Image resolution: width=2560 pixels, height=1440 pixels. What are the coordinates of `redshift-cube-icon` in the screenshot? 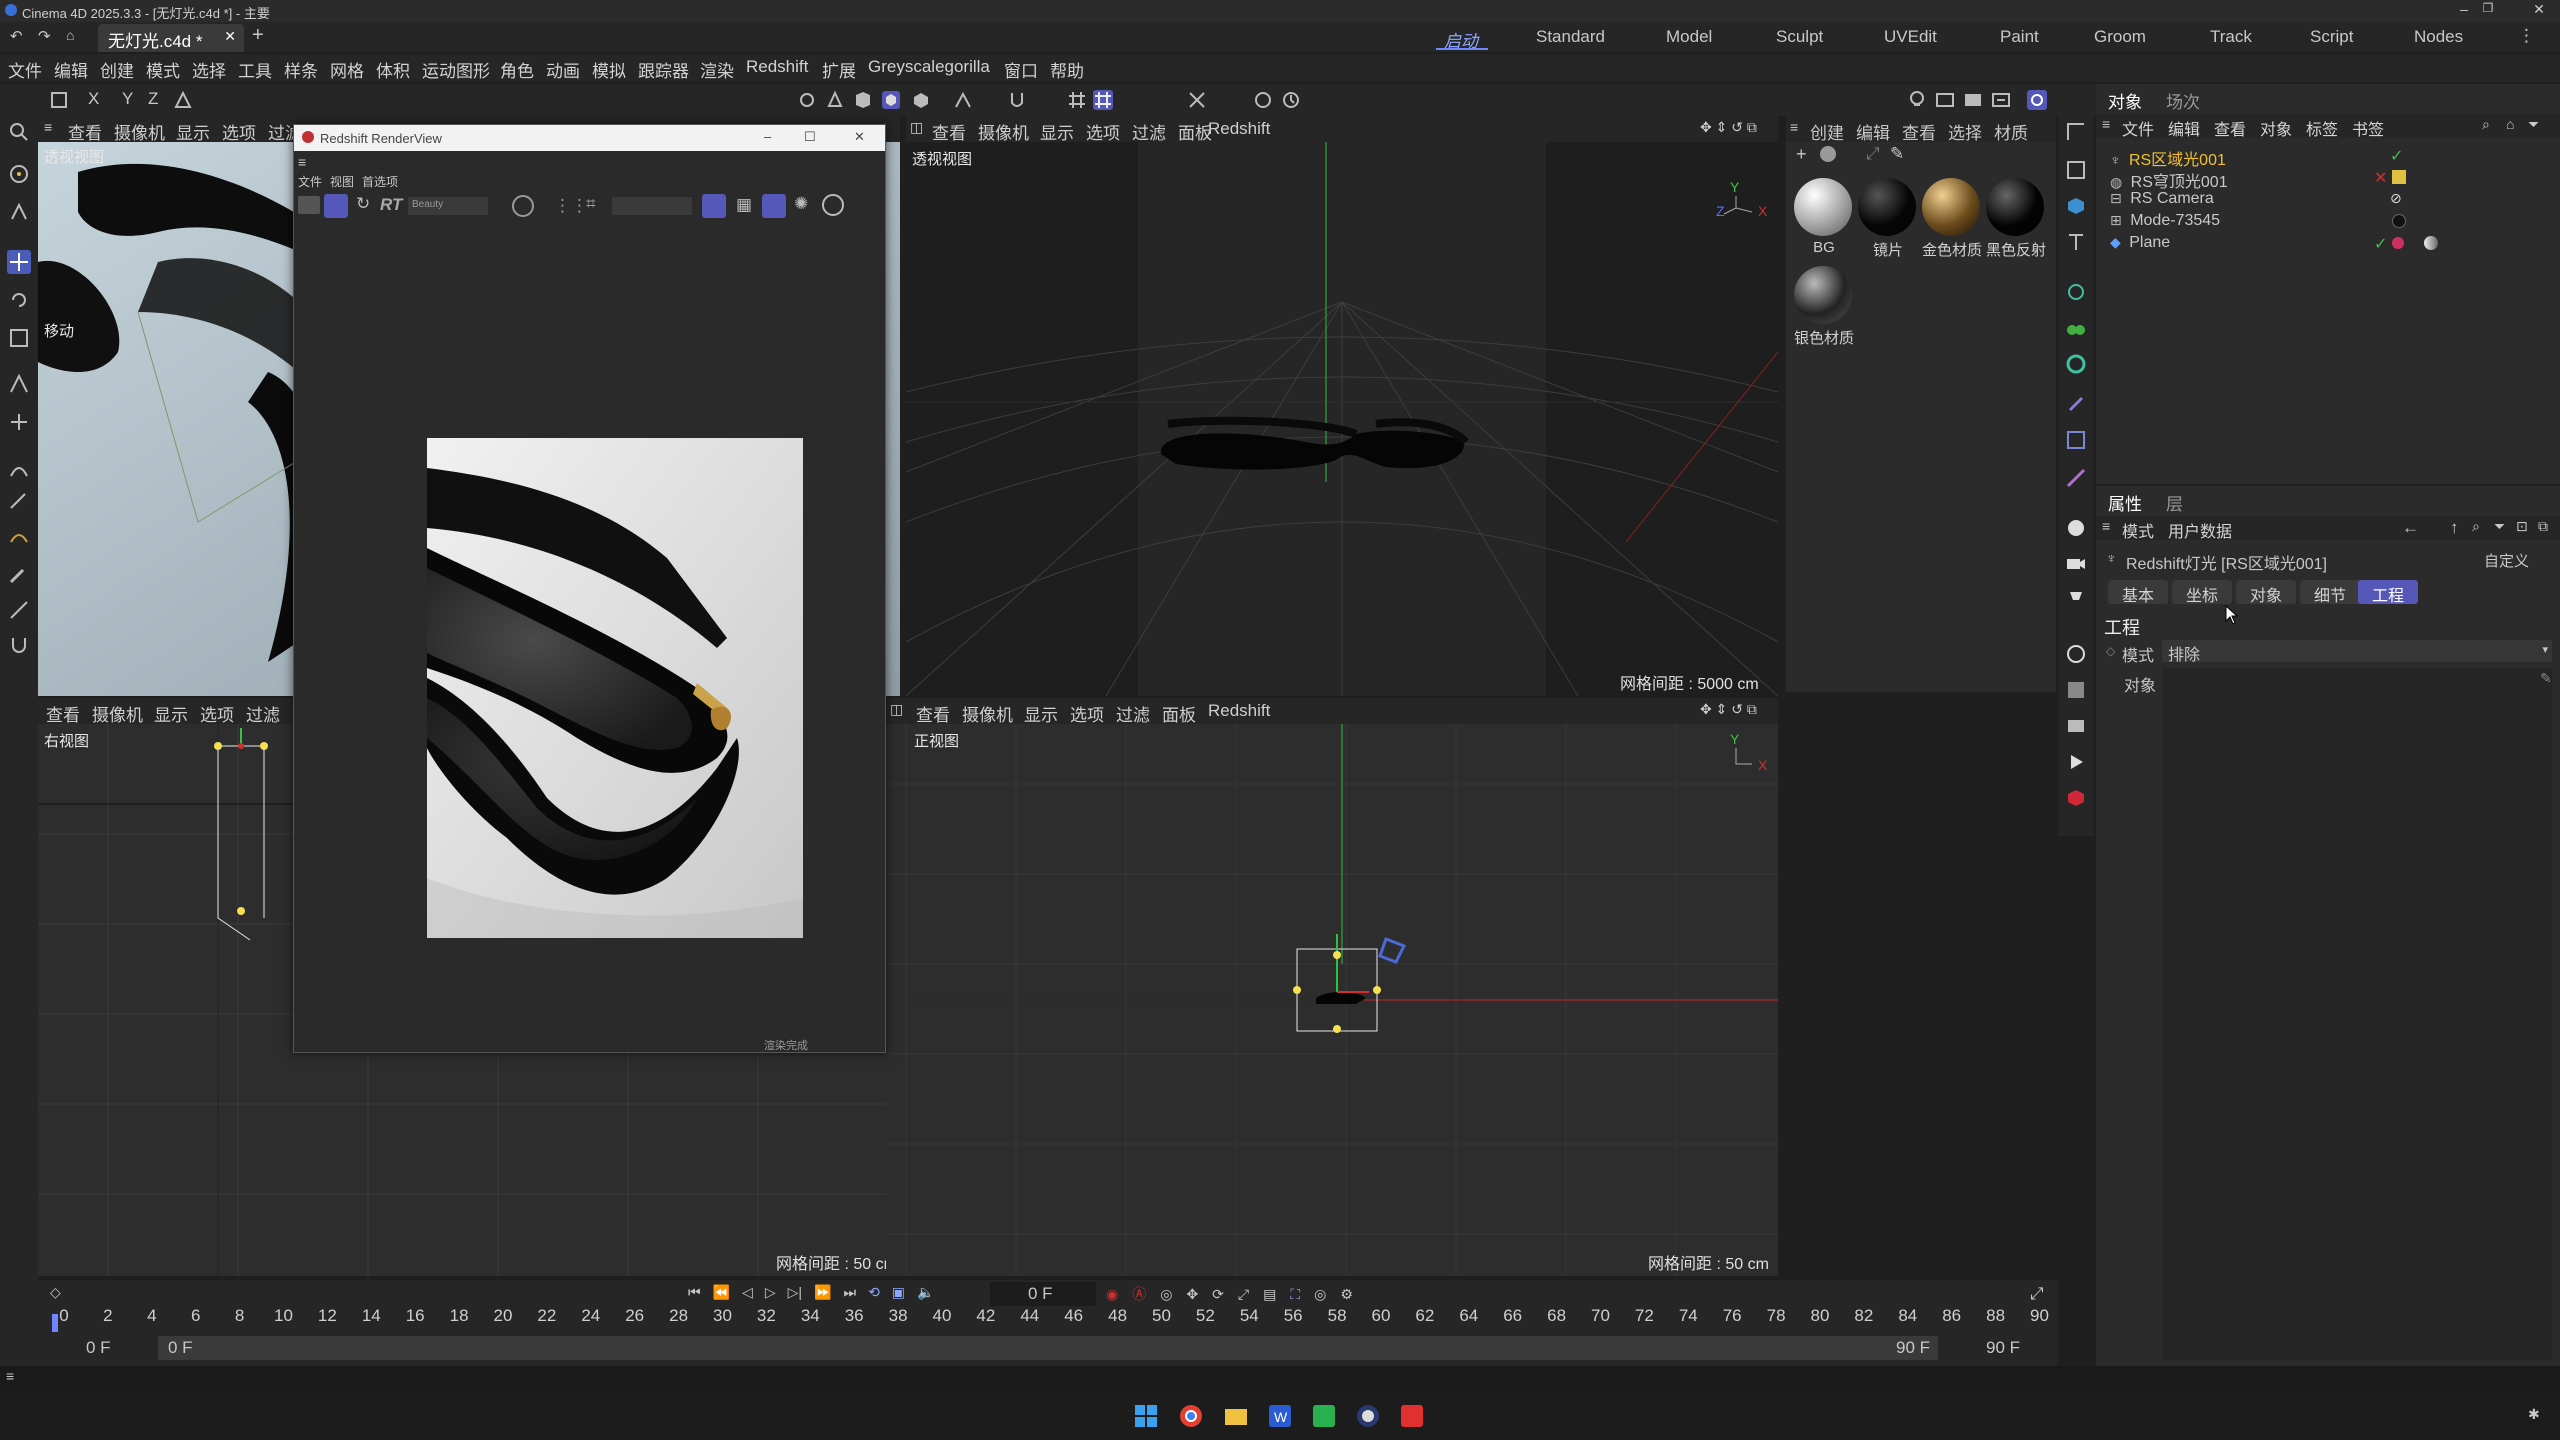 It's located at (2076, 798).